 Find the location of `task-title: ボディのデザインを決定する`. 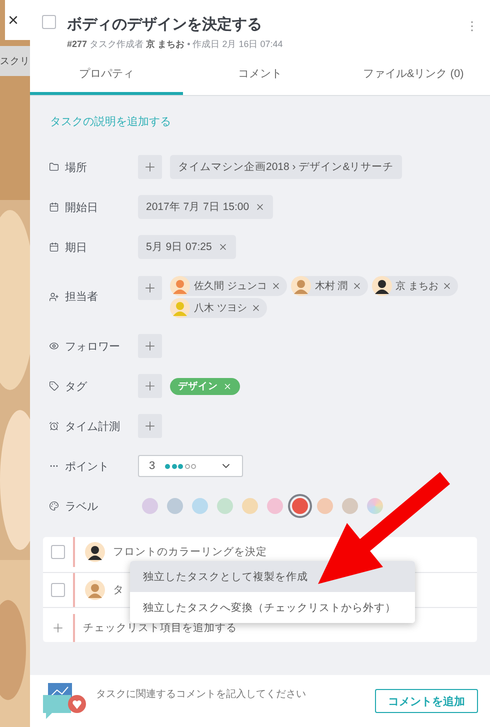

task-title: ボディのデザインを決定する is located at coordinates (165, 25).